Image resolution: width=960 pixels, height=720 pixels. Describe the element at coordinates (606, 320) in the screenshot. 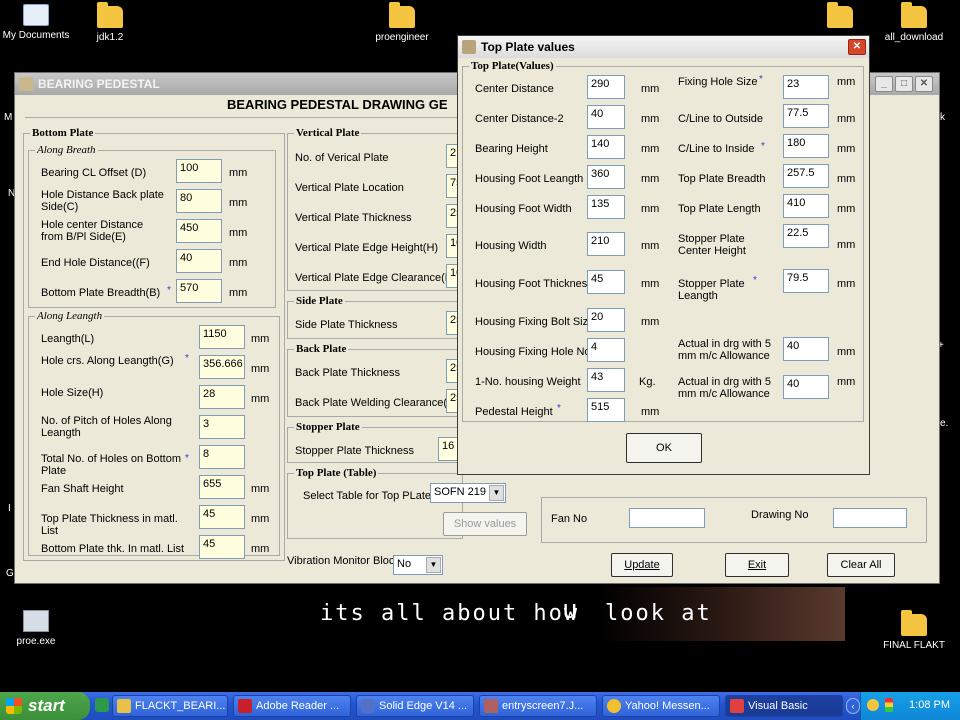

I see `housing-fixing-bolt-size-input: 20` at that location.